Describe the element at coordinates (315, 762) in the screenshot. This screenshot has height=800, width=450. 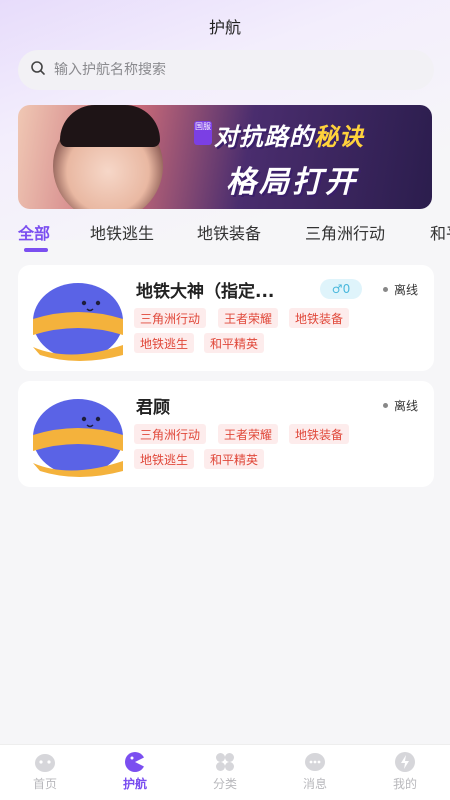
I see `message-icon` at that location.